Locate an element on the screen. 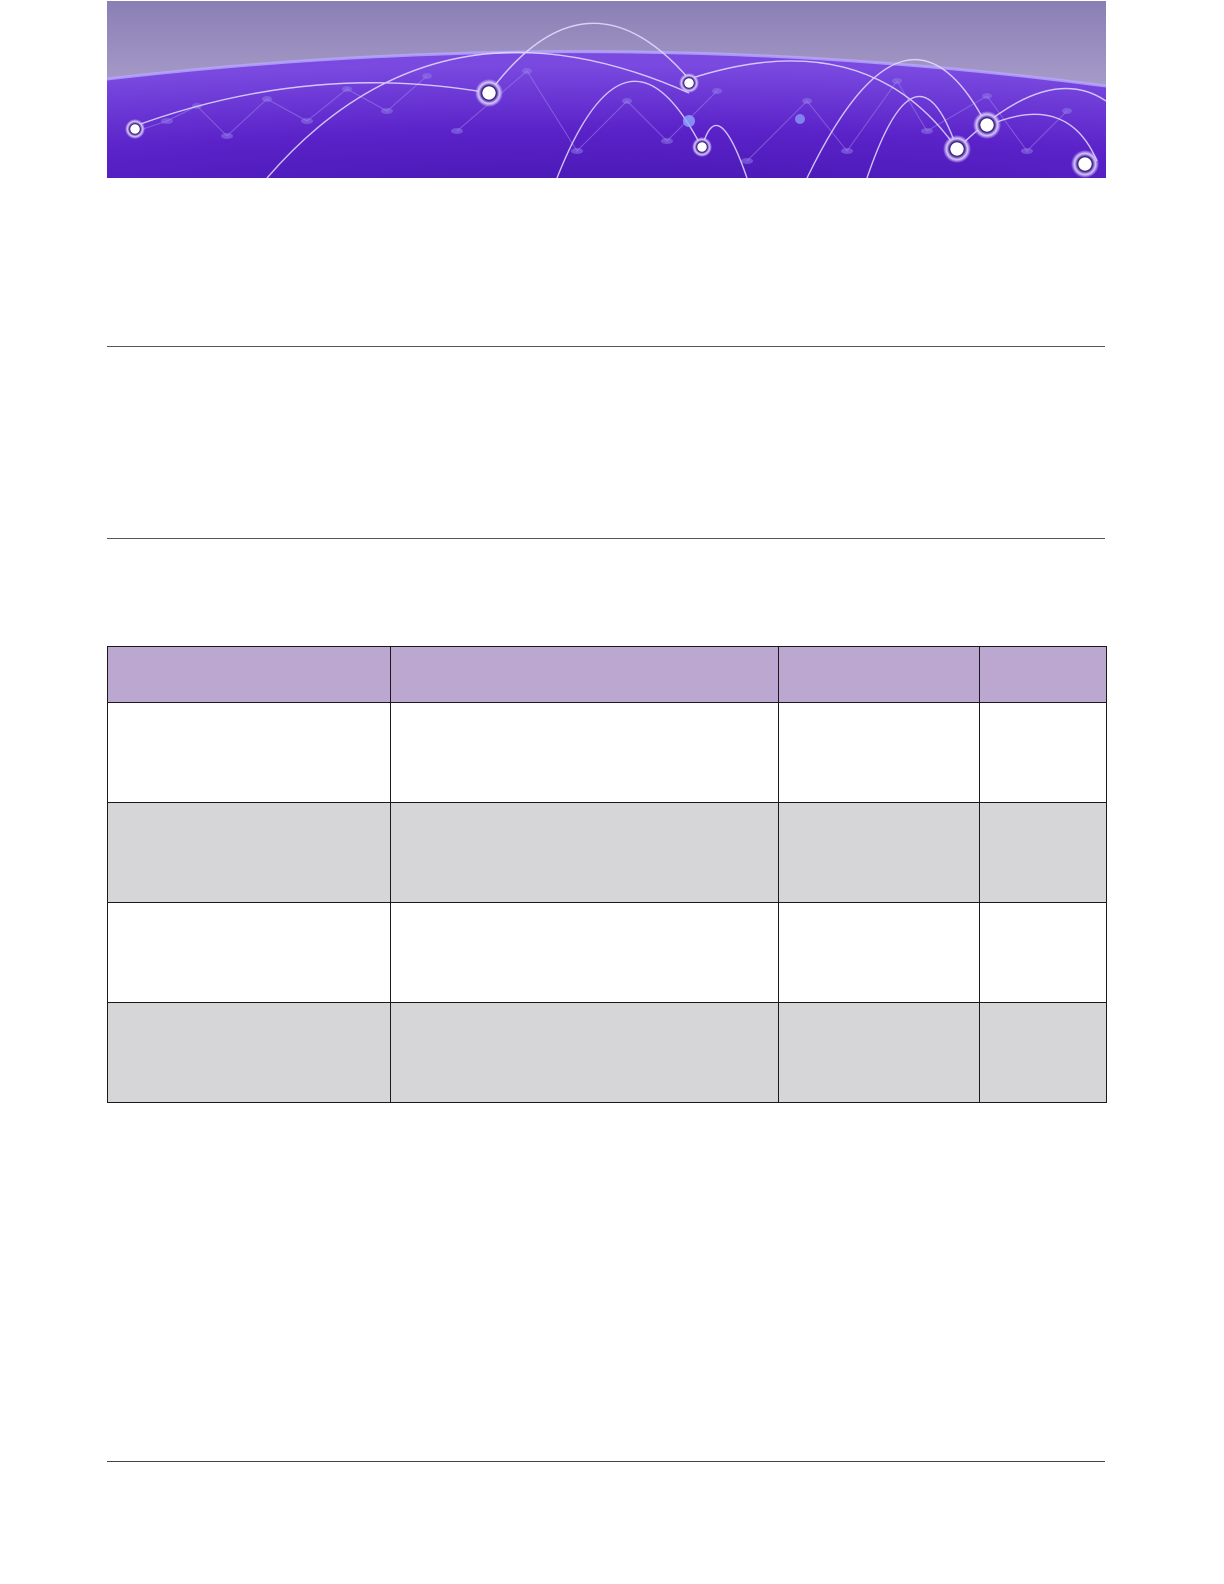 Image resolution: width=1224 pixels, height=1584 pixels. network-globe-icon is located at coordinates (606, 89).